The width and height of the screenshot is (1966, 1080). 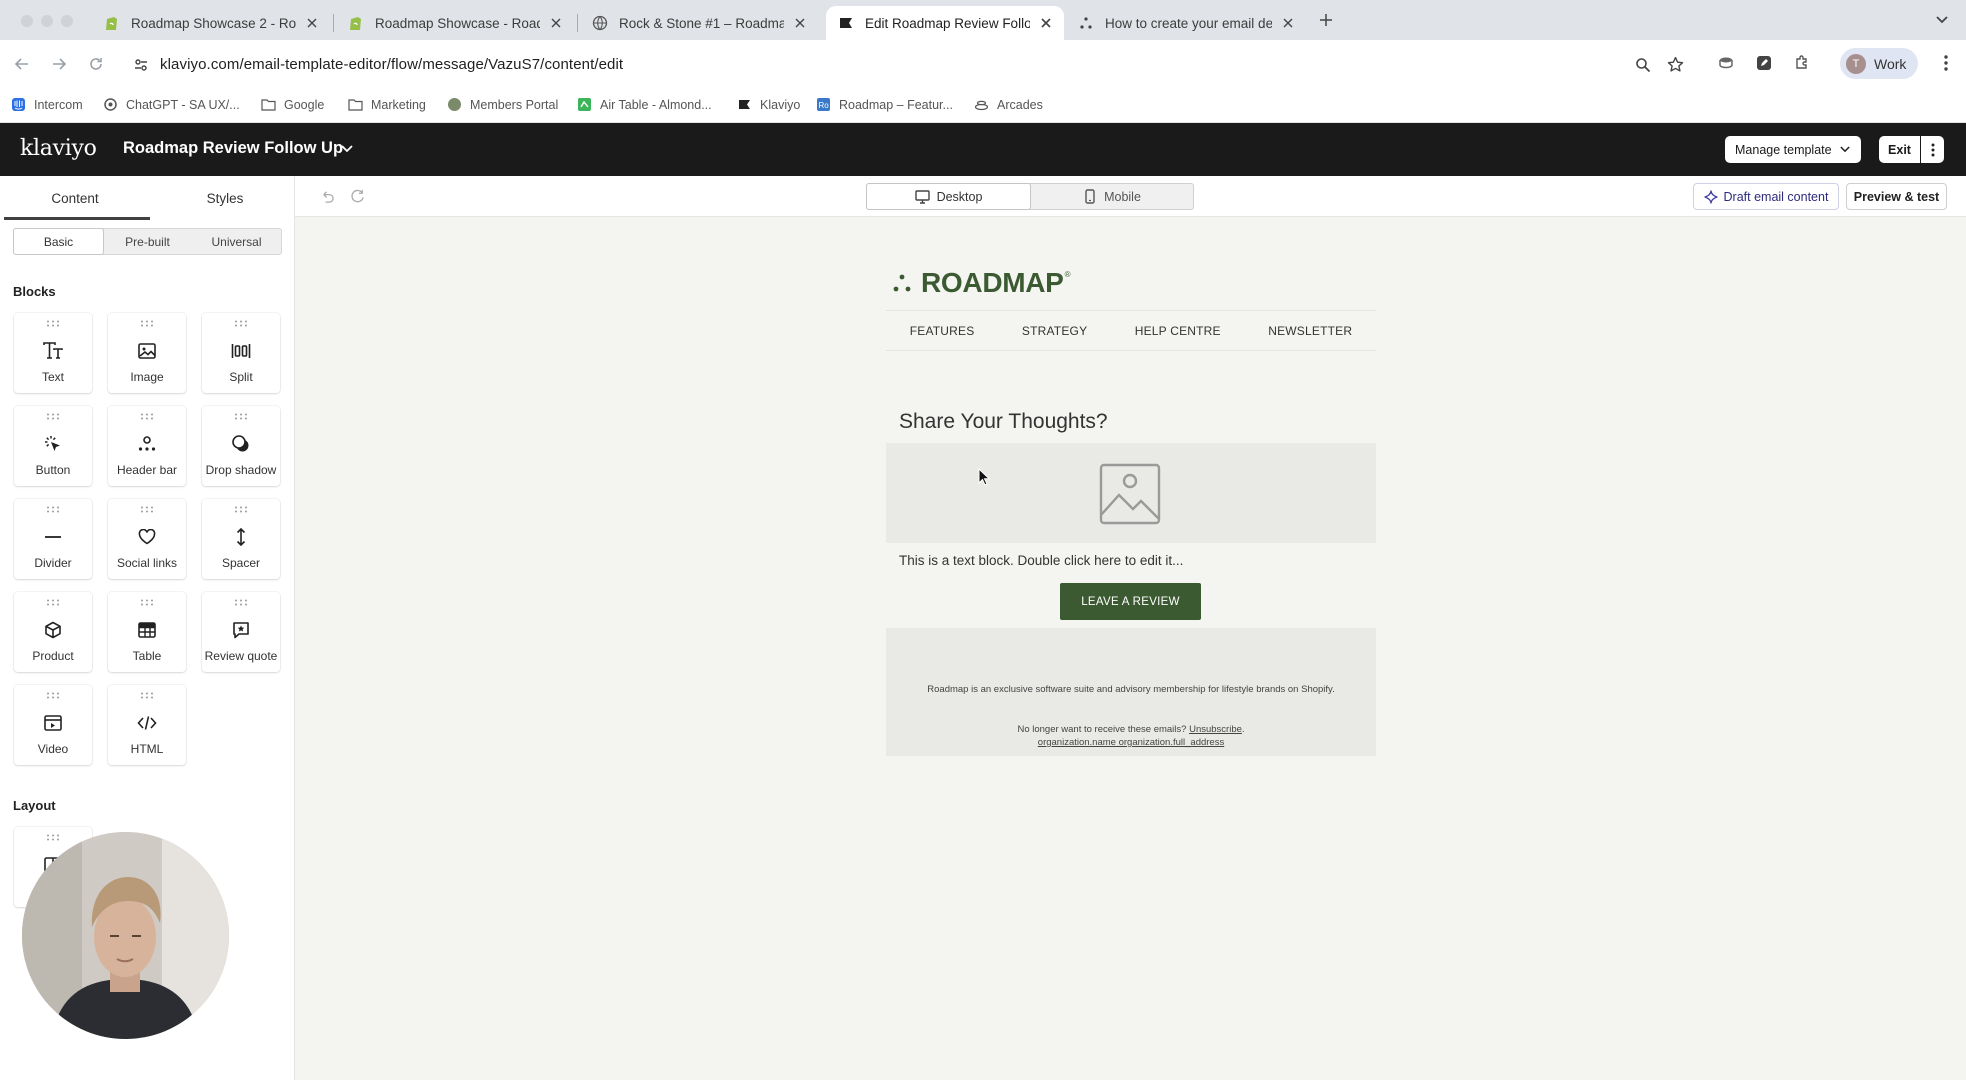 I want to click on reload-icon, so click(x=96, y=64).